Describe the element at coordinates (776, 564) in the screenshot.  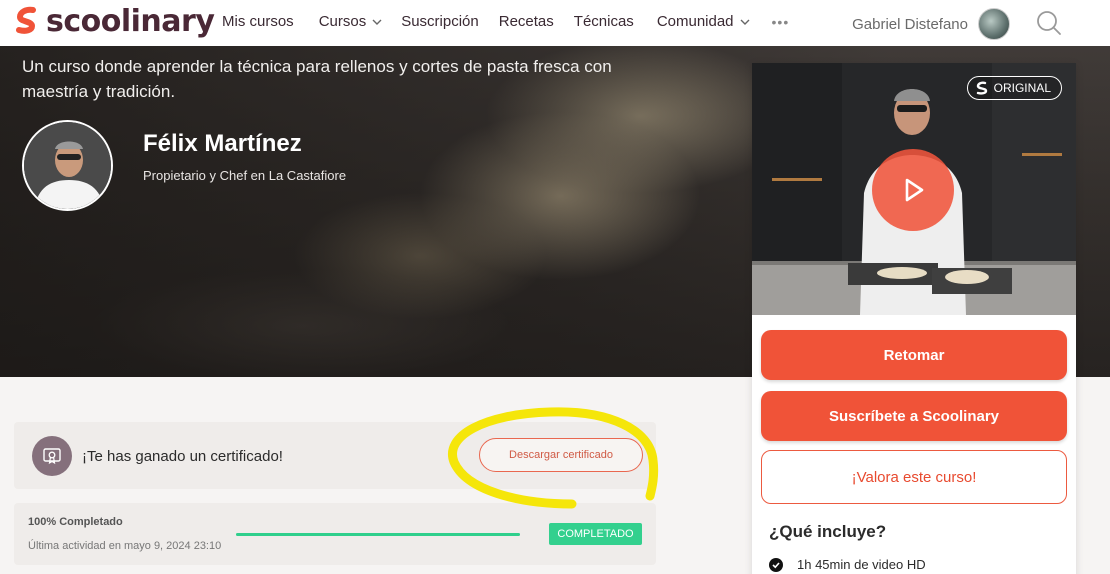
I see `check-circle-icon` at that location.